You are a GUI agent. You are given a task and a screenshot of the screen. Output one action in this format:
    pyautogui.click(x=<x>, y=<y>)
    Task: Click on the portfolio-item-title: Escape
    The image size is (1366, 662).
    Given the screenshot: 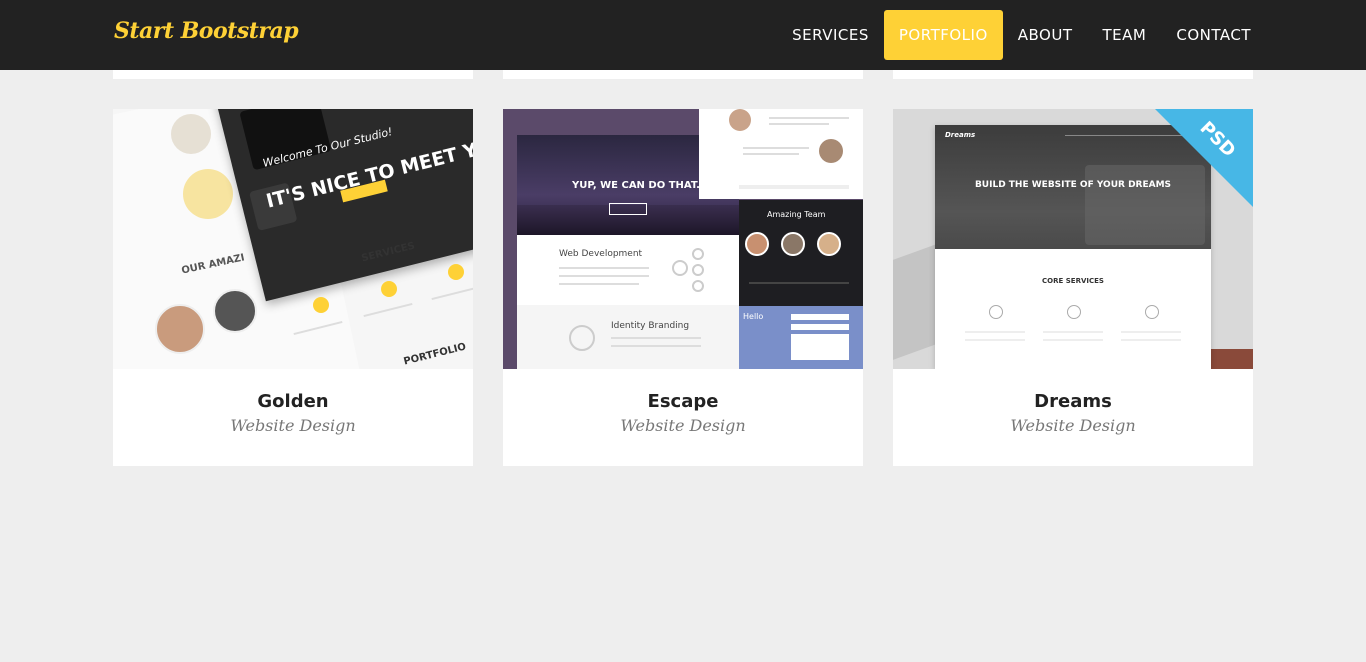 What is the action you would take?
    pyautogui.click(x=683, y=401)
    